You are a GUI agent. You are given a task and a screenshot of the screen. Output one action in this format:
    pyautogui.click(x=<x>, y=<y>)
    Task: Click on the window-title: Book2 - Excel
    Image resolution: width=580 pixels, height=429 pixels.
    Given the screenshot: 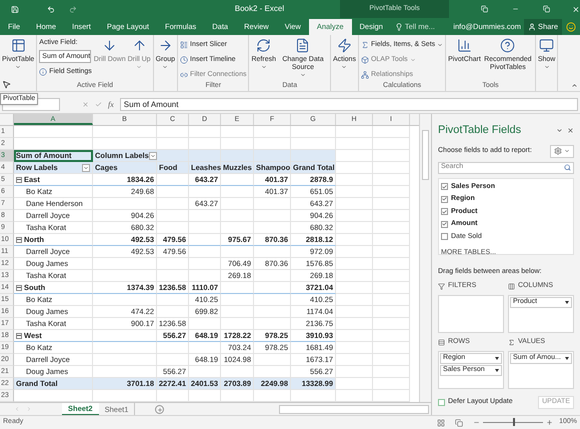 What is the action you would take?
    pyautogui.click(x=260, y=9)
    